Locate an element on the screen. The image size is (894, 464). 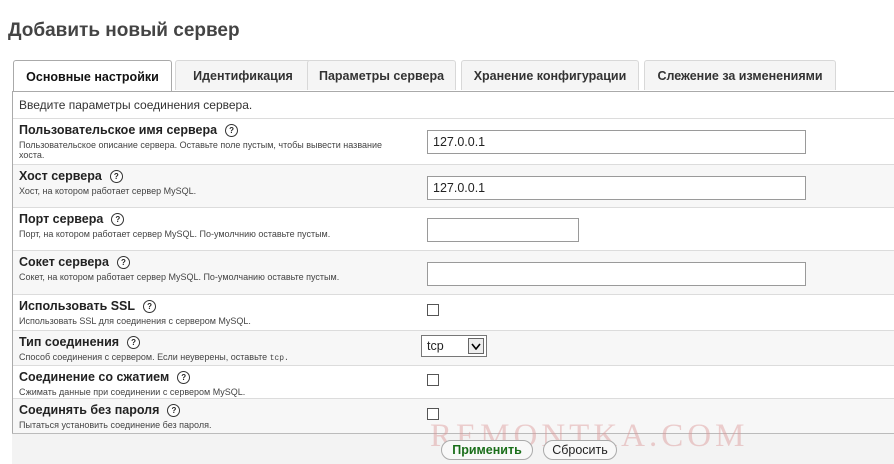
panel-intro: Введите параметры соединения сервера. is located at coordinates (136, 105).